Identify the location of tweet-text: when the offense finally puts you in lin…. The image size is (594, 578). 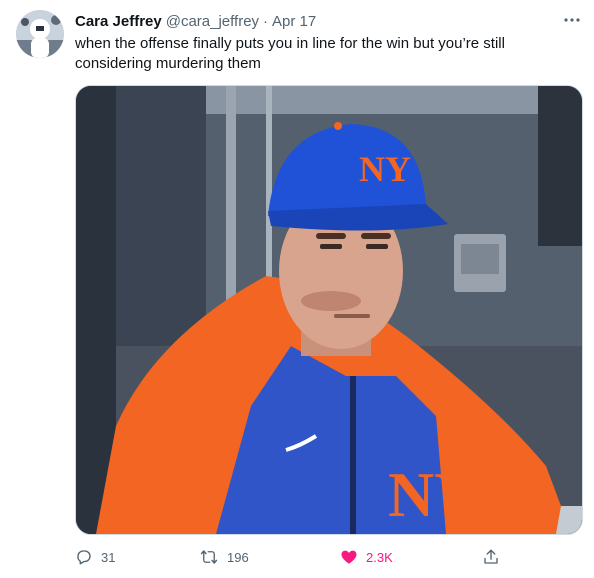
(290, 53).